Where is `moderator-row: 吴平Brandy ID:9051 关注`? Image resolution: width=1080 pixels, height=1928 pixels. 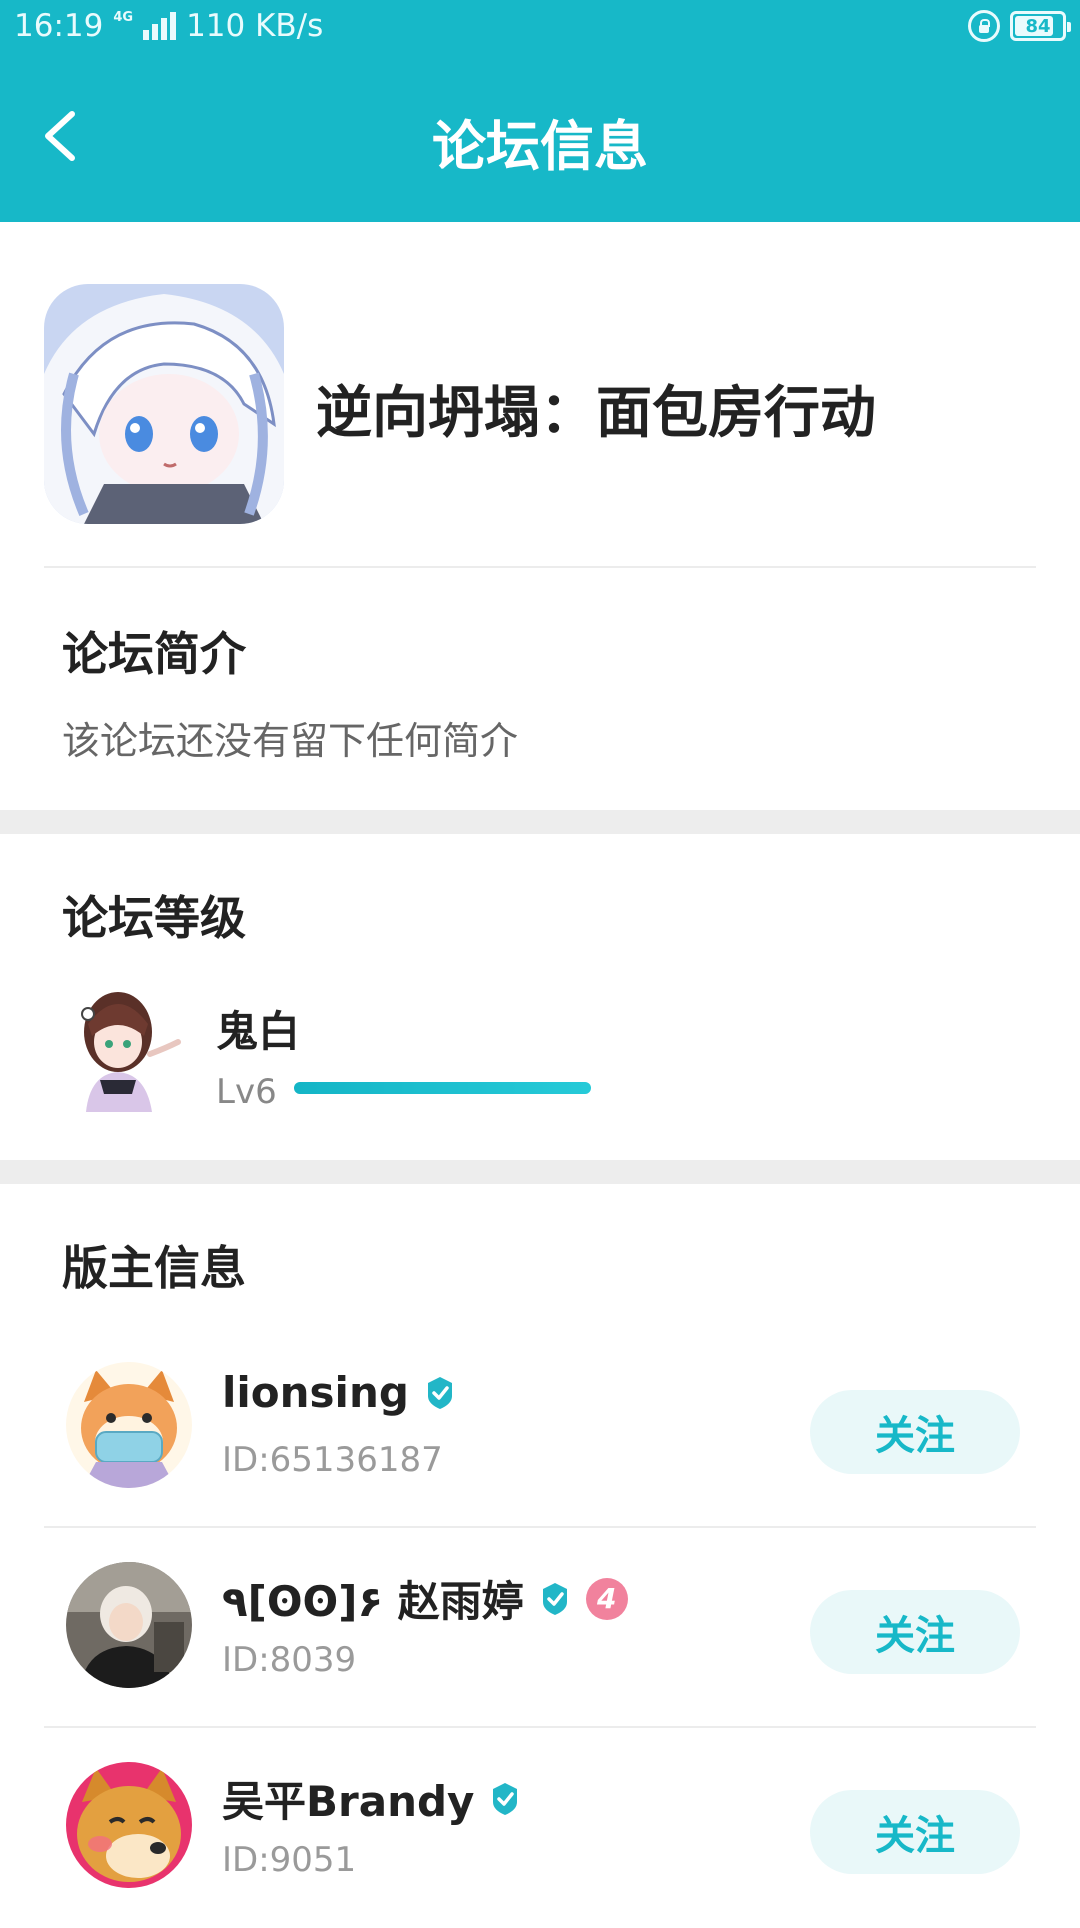 moderator-row: 吴平Brandy ID:9051 关注 is located at coordinates (540, 1828).